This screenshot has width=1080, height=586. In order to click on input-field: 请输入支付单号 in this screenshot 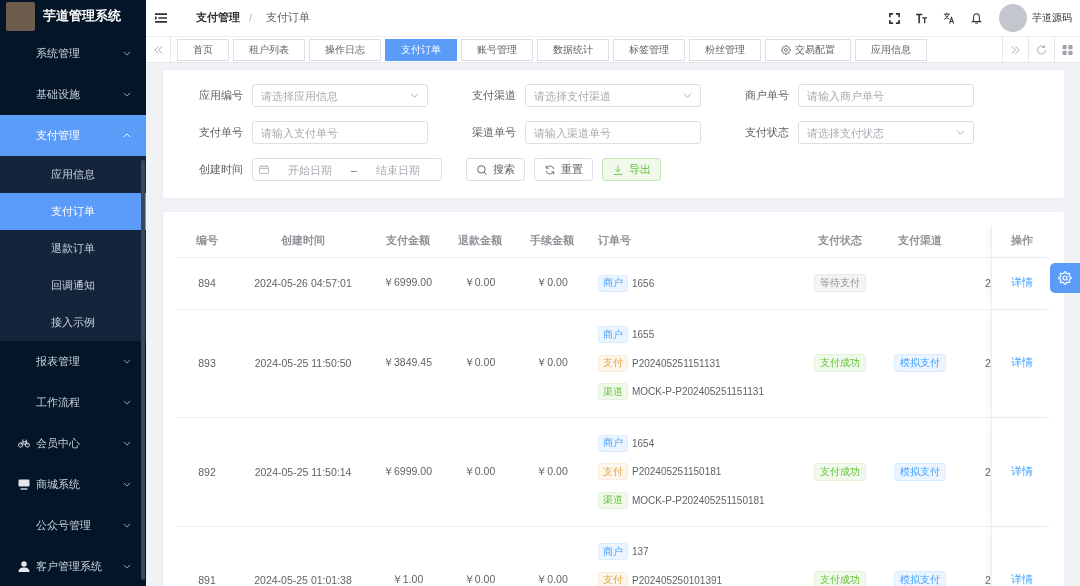, I will do `click(340, 132)`.